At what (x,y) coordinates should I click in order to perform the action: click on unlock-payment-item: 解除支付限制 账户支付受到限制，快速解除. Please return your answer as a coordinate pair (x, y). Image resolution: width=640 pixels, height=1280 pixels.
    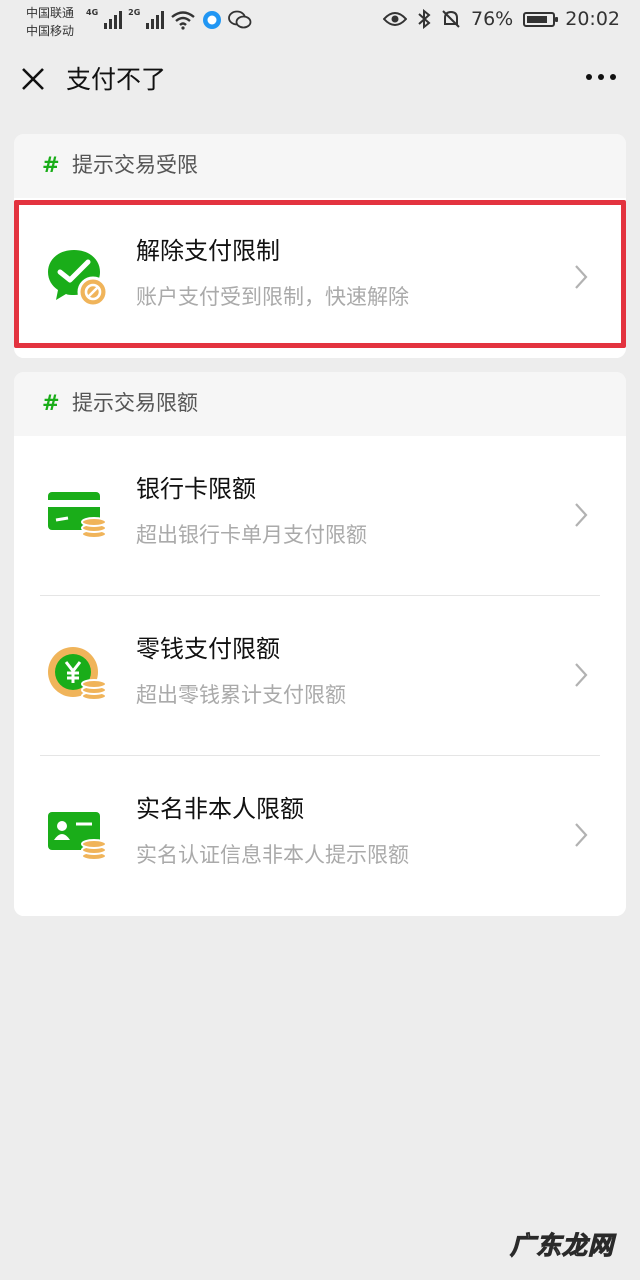
    Looking at the image, I should click on (320, 278).